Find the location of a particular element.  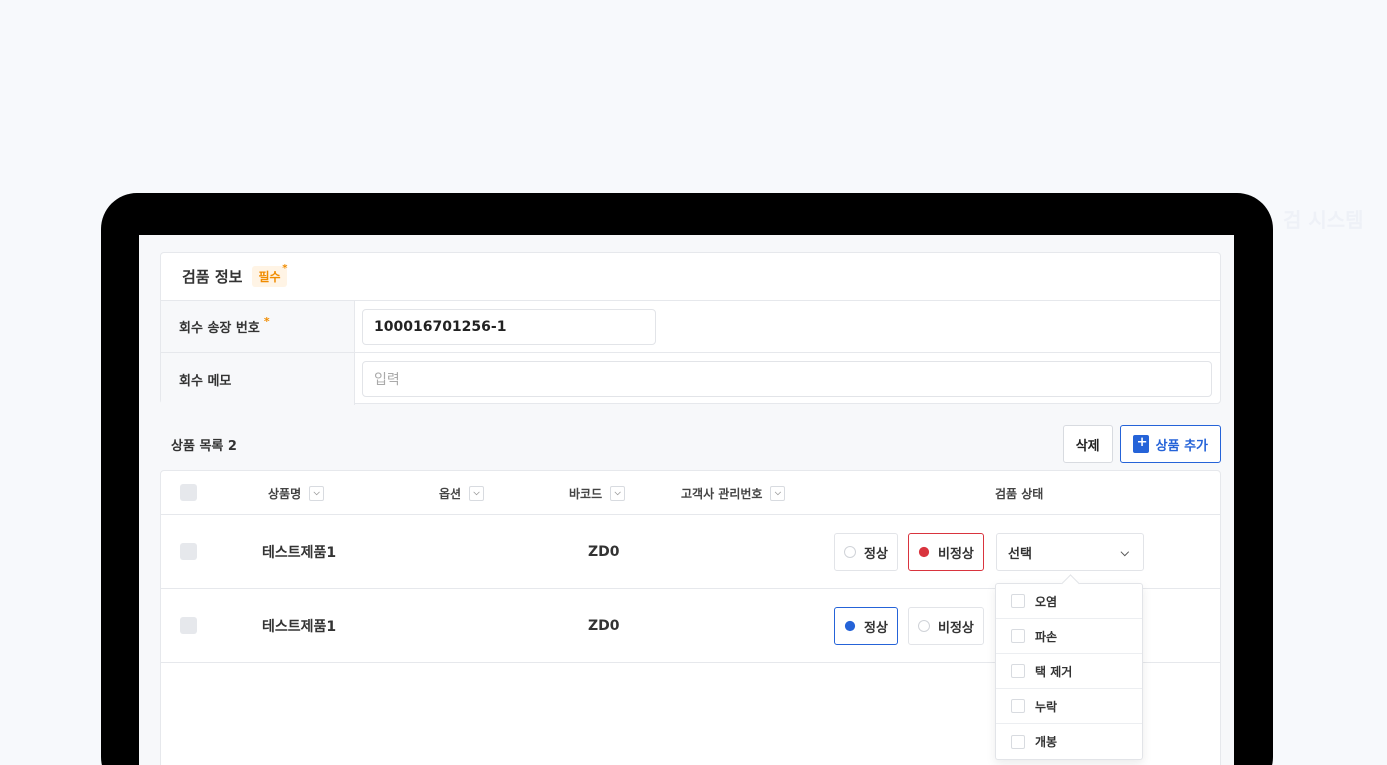

dropdown-option: 택 제거 is located at coordinates (1069, 671).